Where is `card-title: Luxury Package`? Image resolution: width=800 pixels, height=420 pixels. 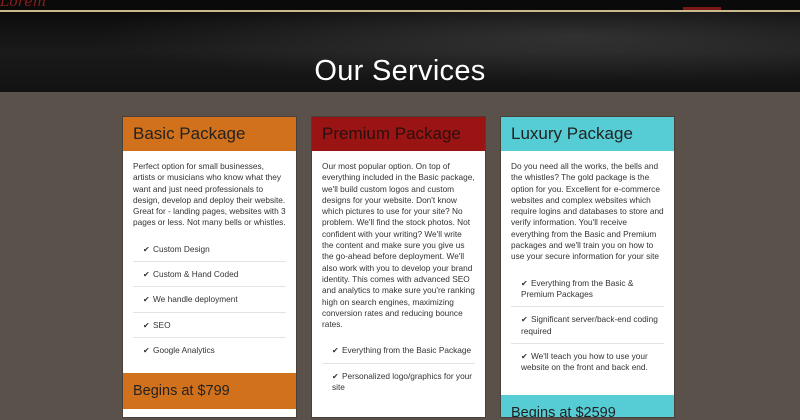 card-title: Luxury Package is located at coordinates (587, 134).